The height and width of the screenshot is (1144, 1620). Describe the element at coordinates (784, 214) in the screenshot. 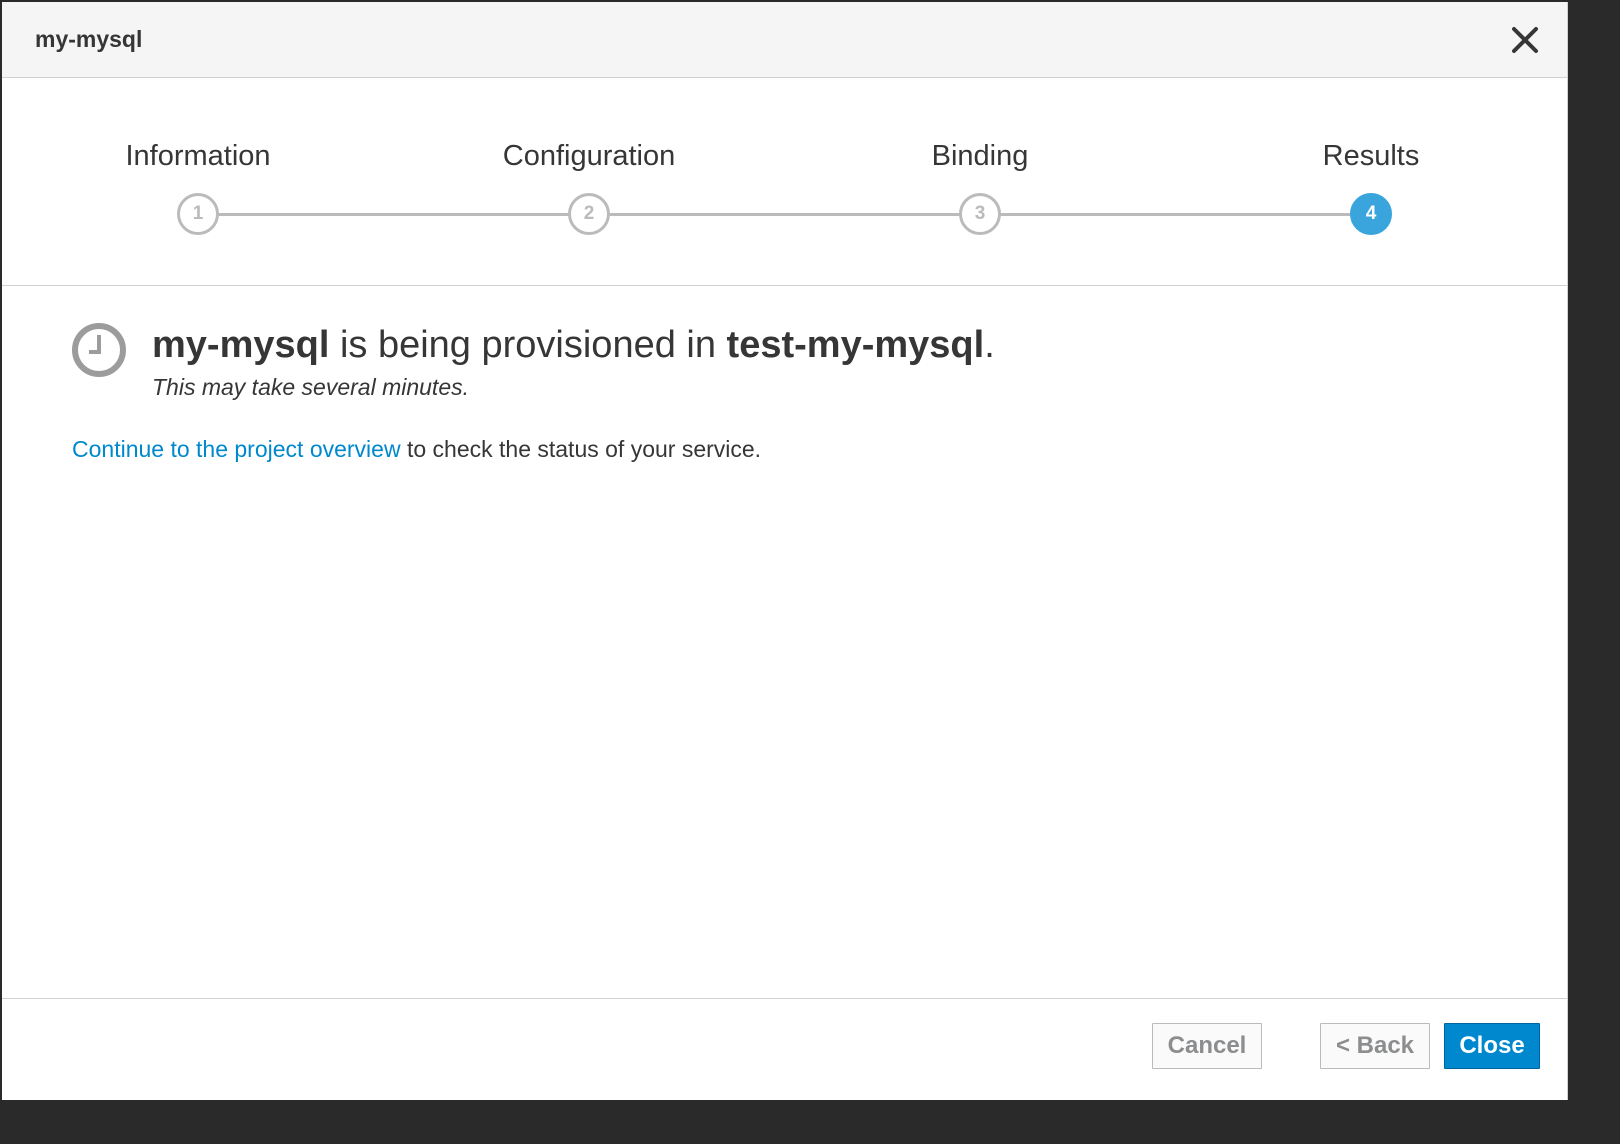

I see `step-track` at that location.